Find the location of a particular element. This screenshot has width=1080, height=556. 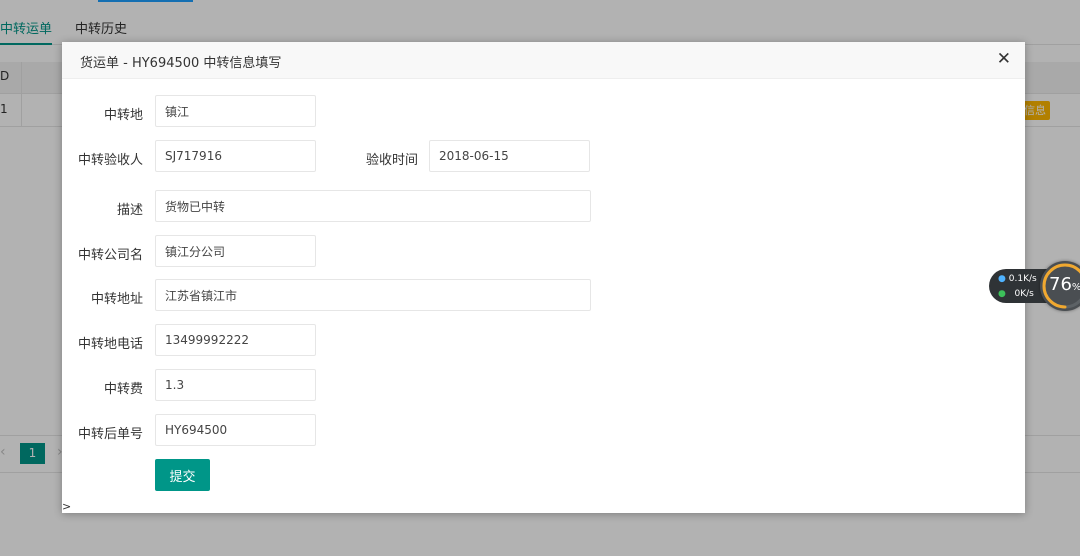

description-input is located at coordinates (373, 206).